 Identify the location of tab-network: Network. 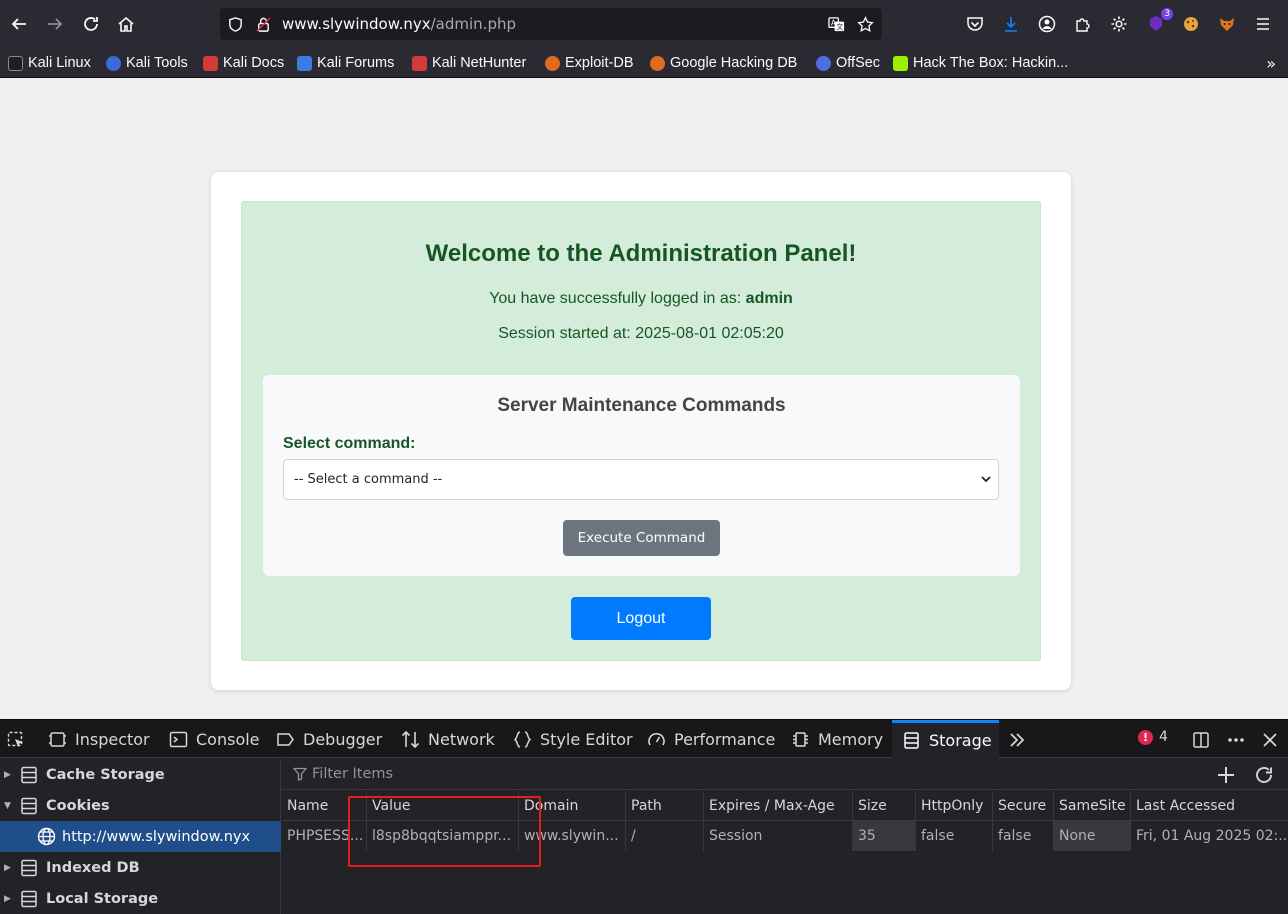
(448, 739).